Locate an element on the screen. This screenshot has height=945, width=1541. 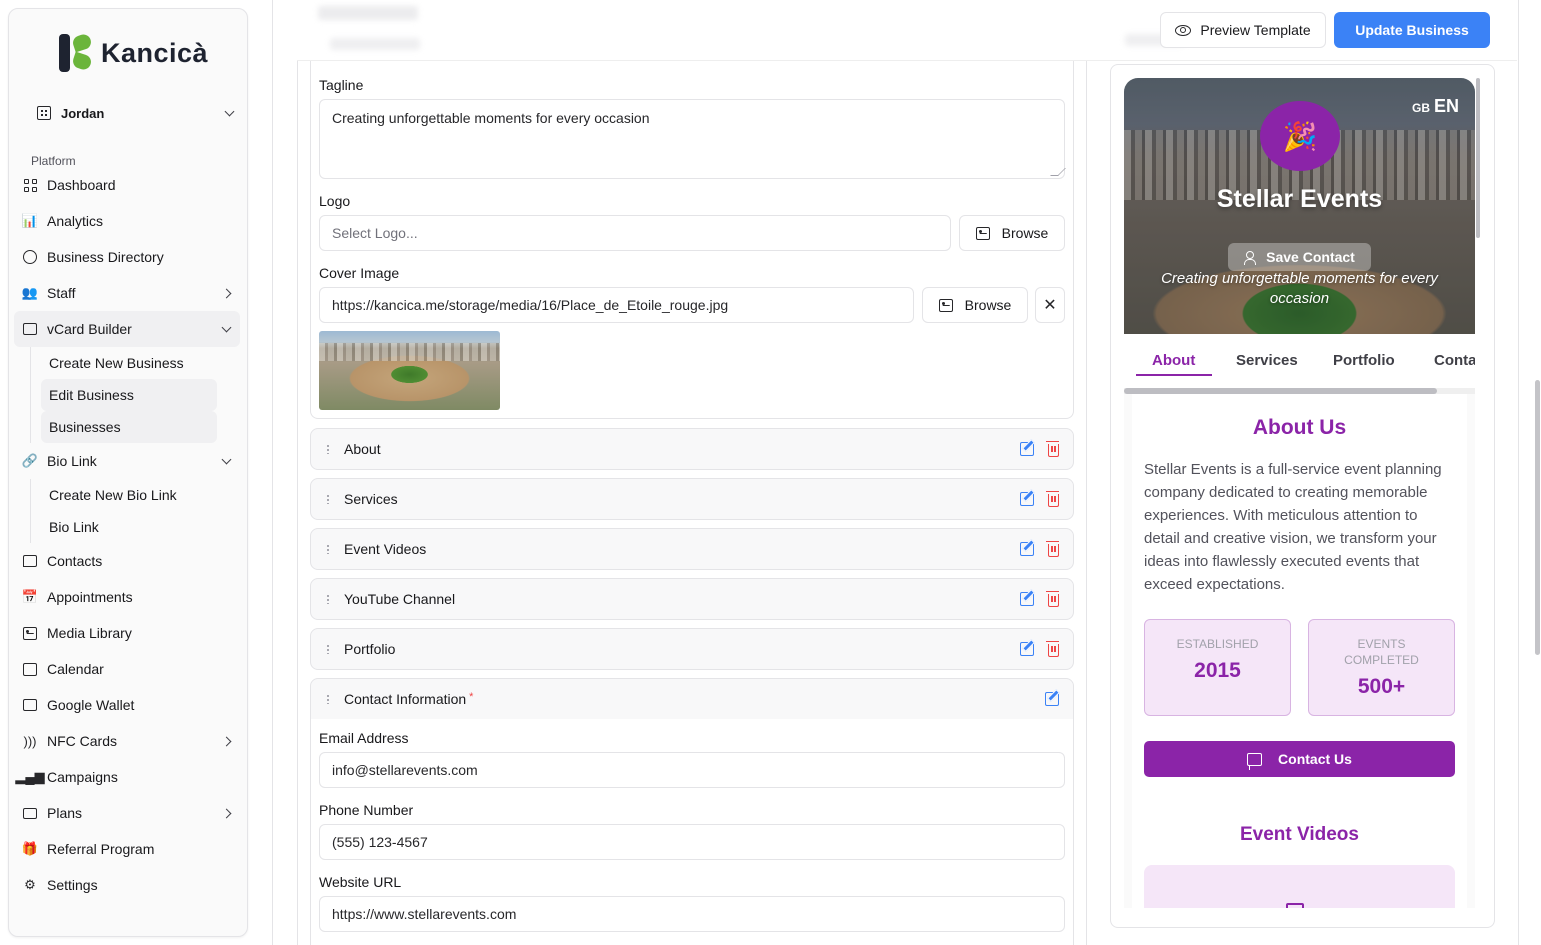
business-name: Stellar Events is located at coordinates (1299, 199).